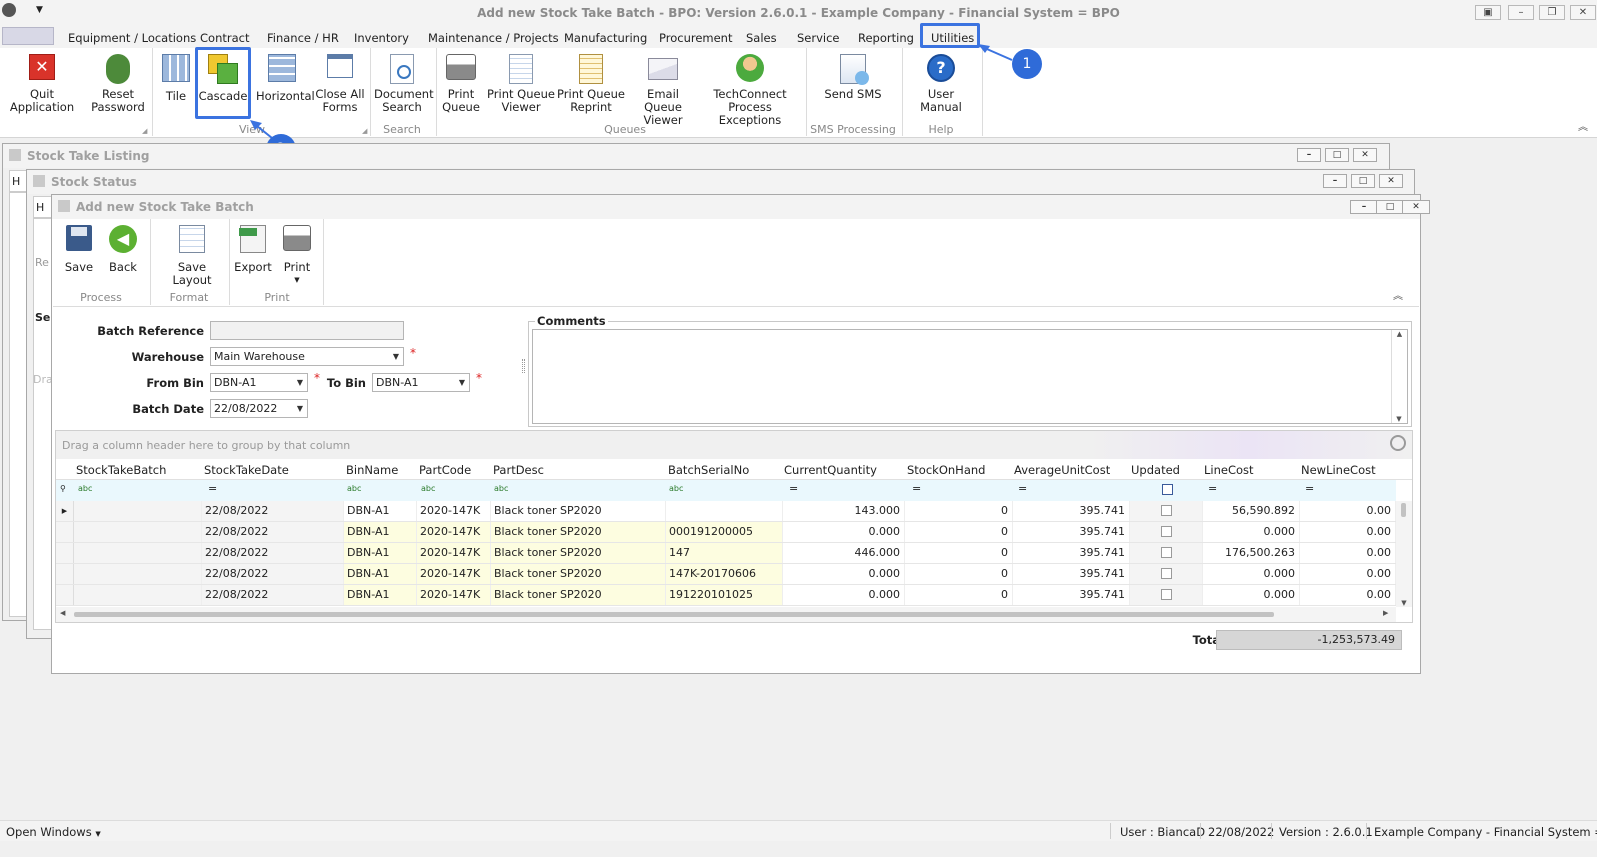 The image size is (1597, 857). I want to click on chevron-down-icon: ▼, so click(462, 382).